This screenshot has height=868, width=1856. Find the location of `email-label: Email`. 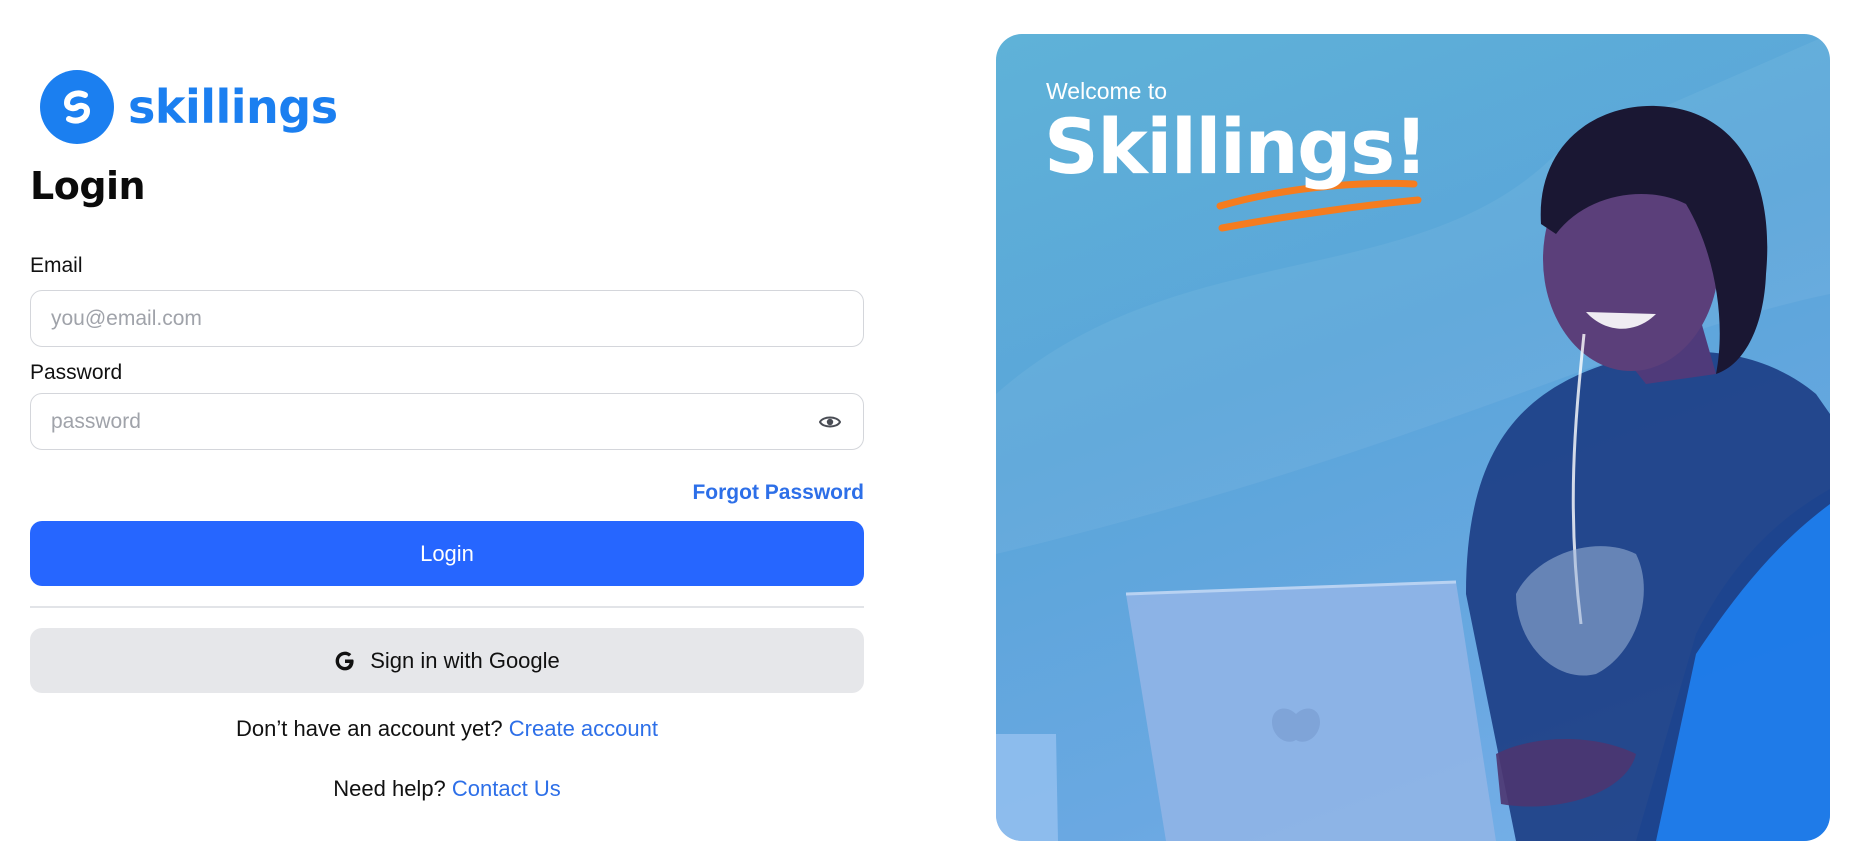

email-label: Email is located at coordinates (56, 265).